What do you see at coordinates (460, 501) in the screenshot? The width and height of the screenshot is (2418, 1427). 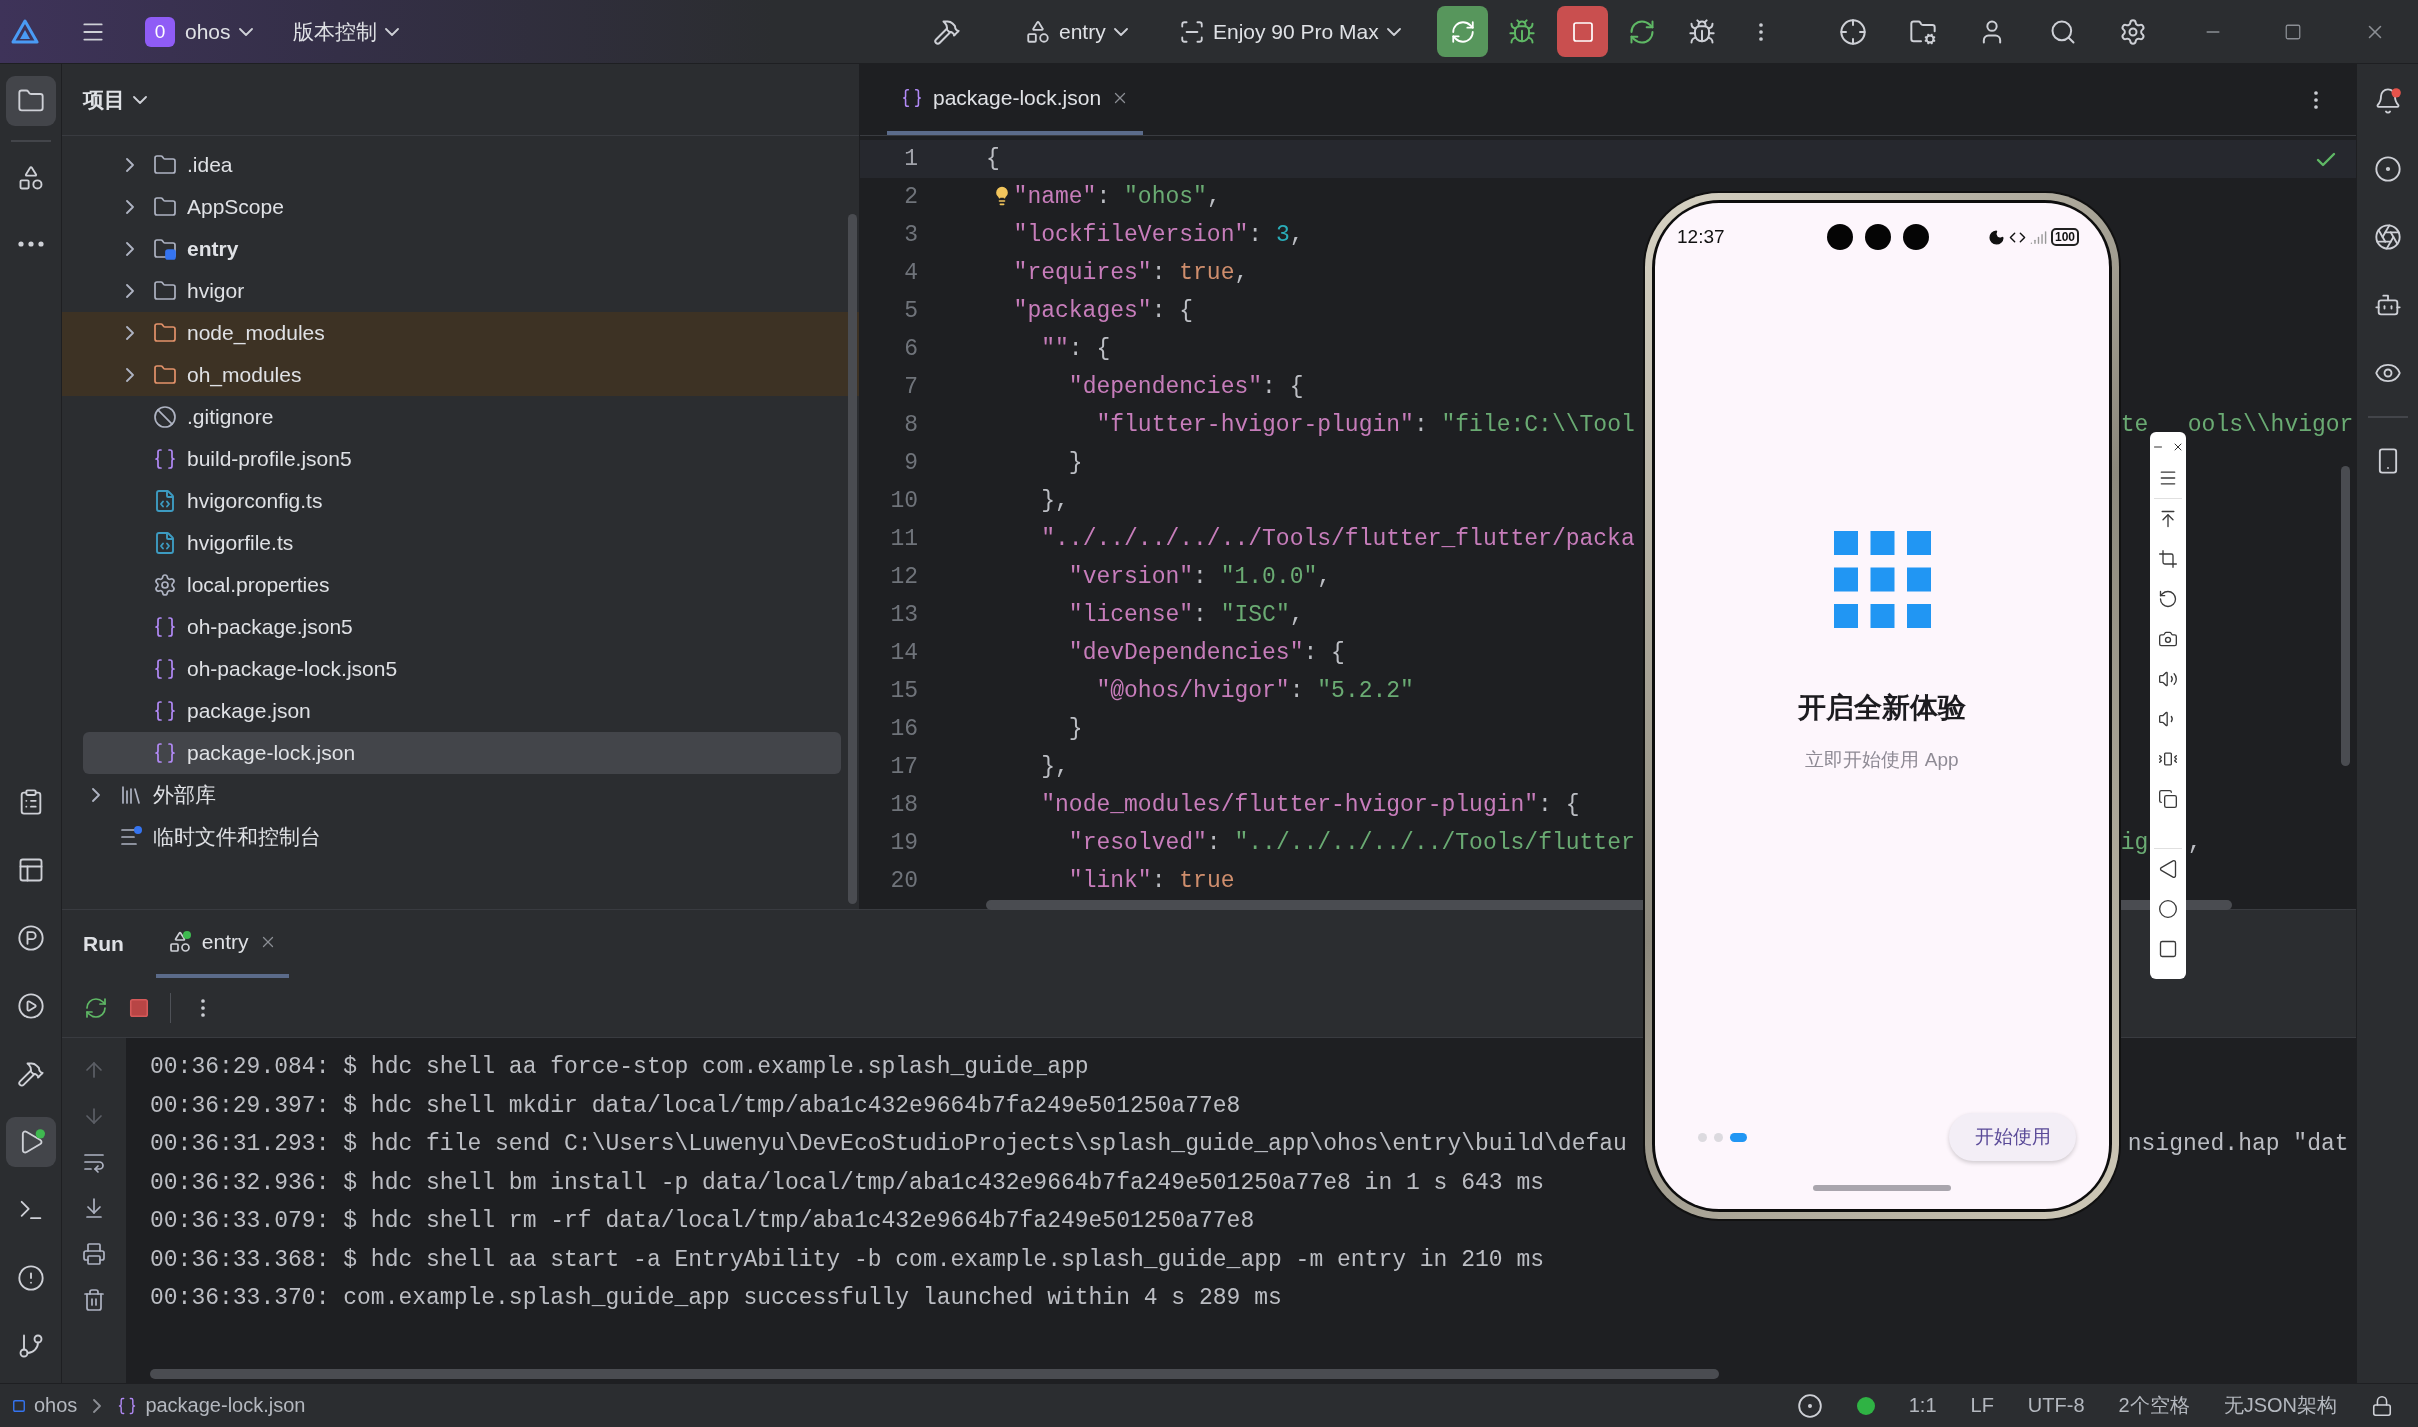 I see `tree-item: hvigorconfig.ts` at bounding box center [460, 501].